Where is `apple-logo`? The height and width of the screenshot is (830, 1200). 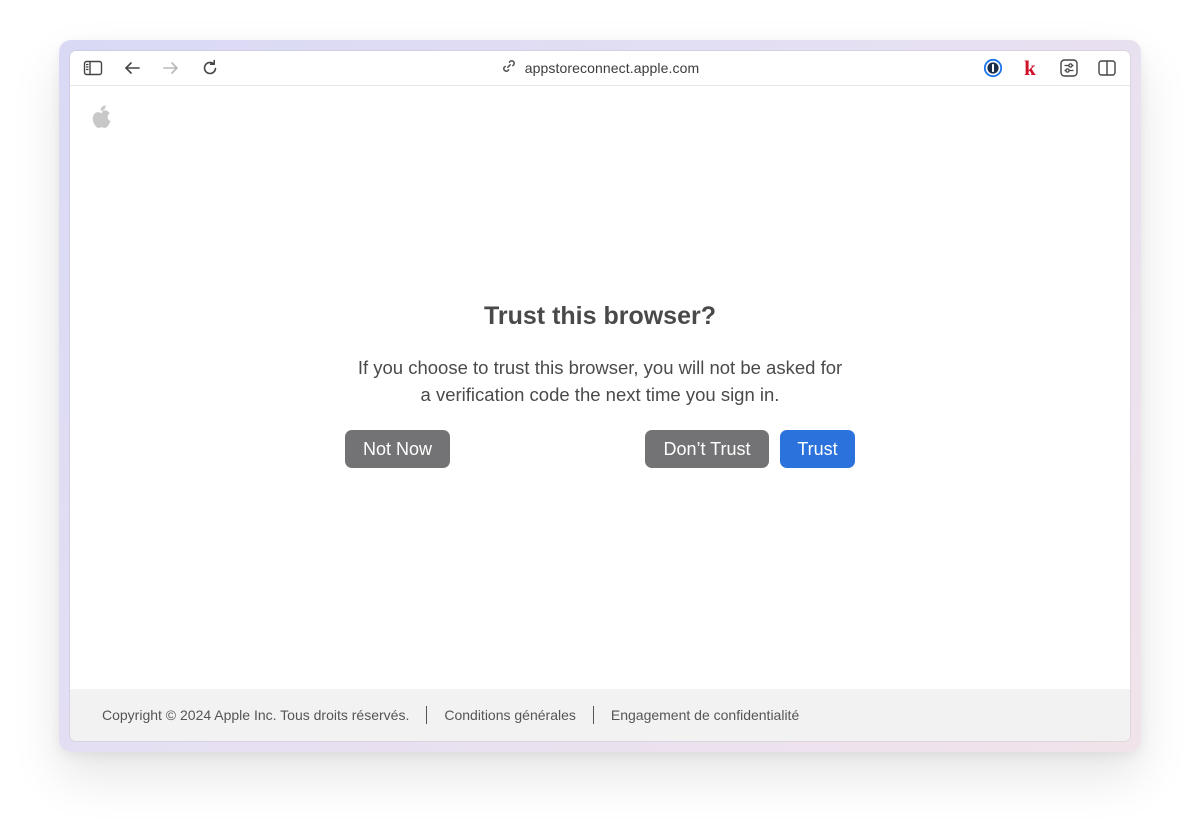 apple-logo is located at coordinates (102, 117).